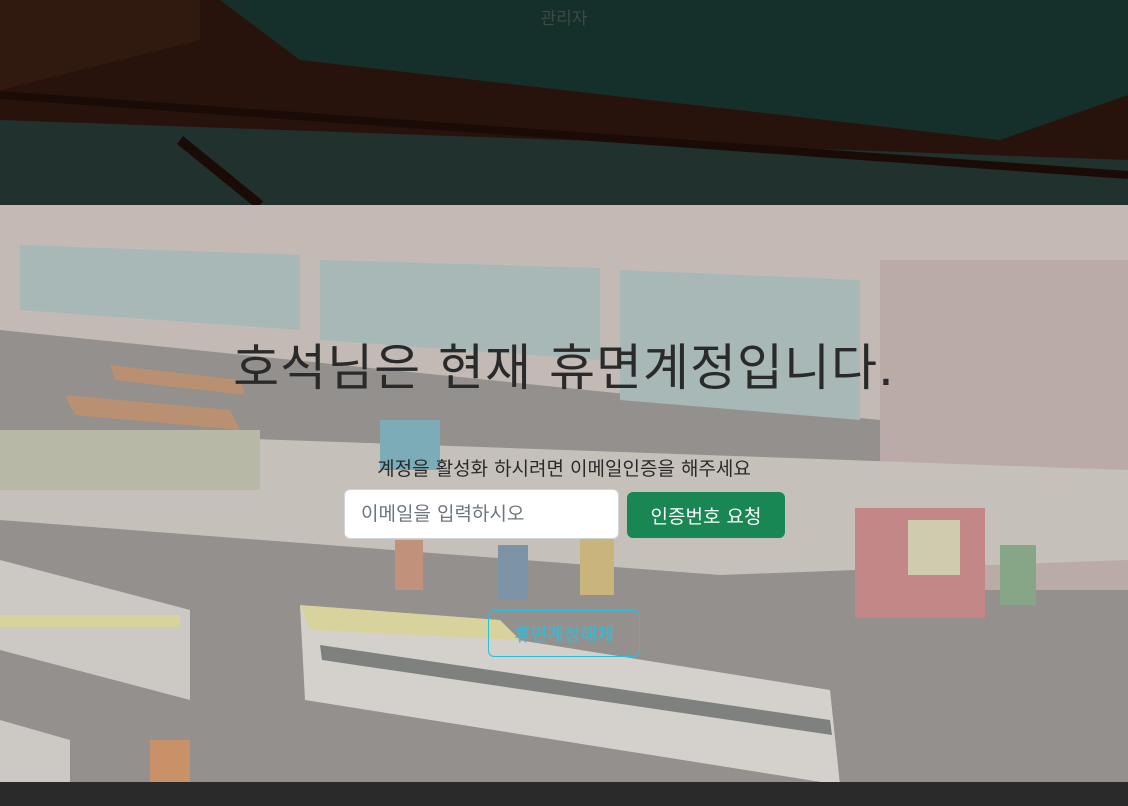 This screenshot has width=1128, height=806. I want to click on footer-bar, so click(564, 794).